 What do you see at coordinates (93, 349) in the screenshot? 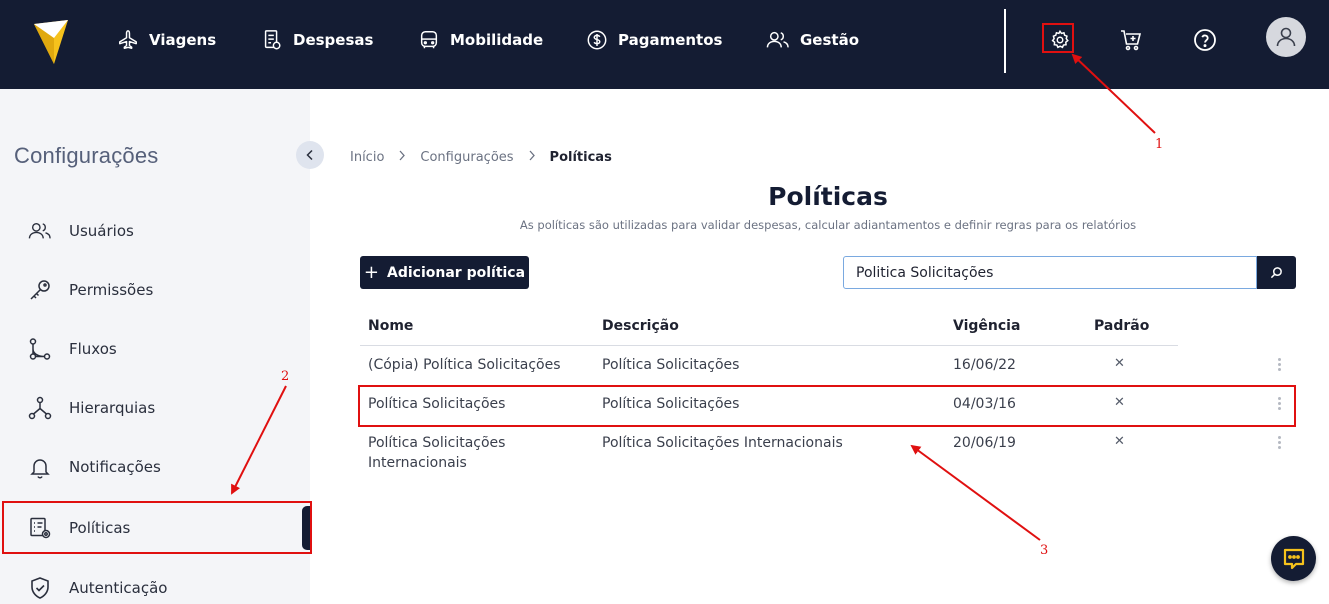
I see `sidebar-item-label: Fluxos` at bounding box center [93, 349].